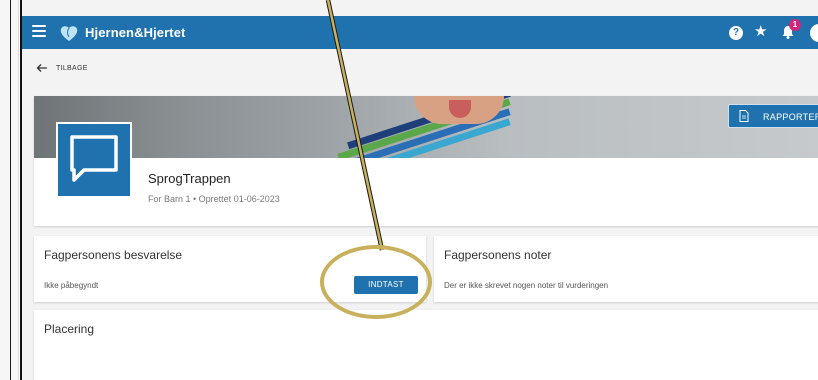  Describe the element at coordinates (498, 255) in the screenshot. I see `notes-card-title: Fagpersonens noter` at that location.